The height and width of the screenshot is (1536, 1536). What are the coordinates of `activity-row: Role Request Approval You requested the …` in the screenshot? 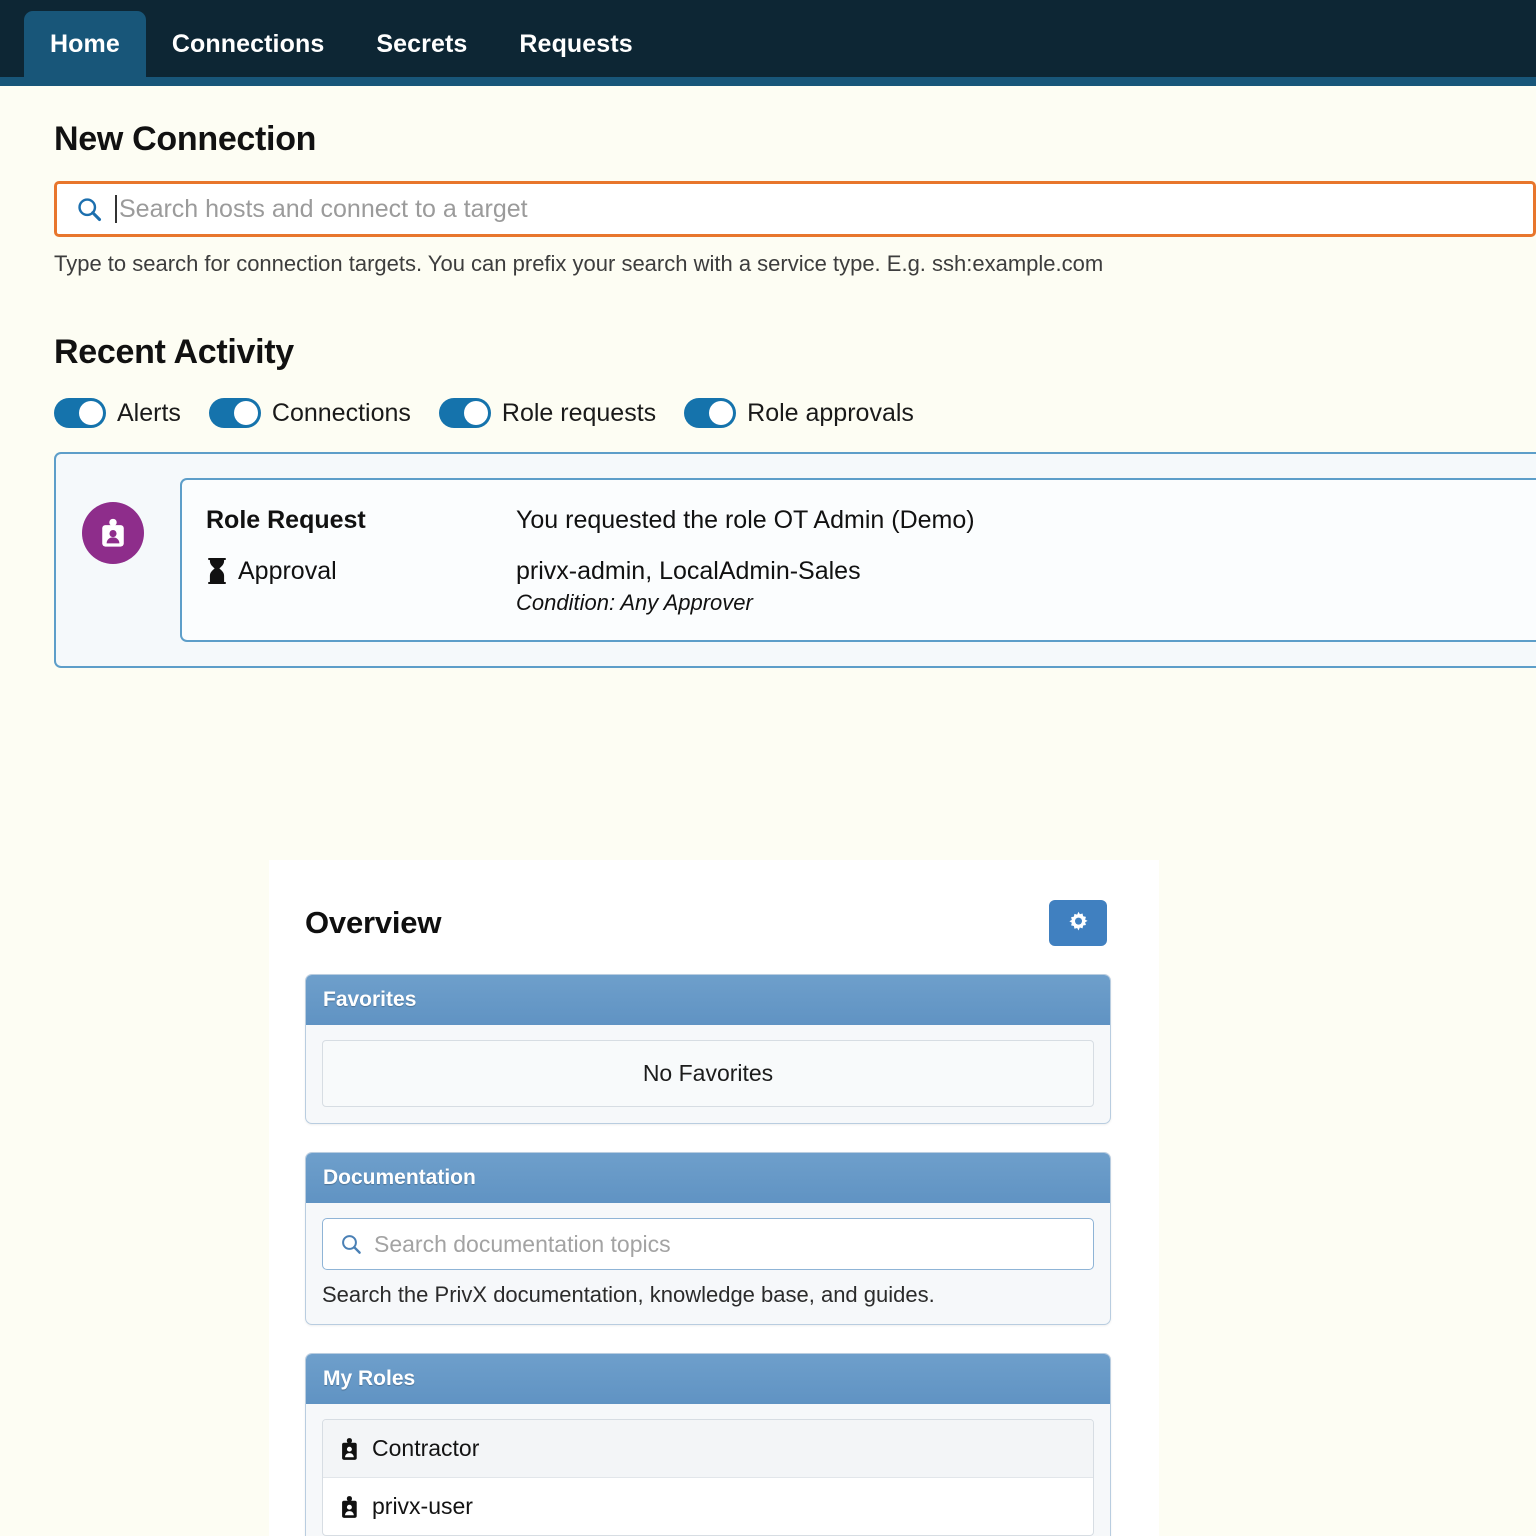 It's located at (858, 560).